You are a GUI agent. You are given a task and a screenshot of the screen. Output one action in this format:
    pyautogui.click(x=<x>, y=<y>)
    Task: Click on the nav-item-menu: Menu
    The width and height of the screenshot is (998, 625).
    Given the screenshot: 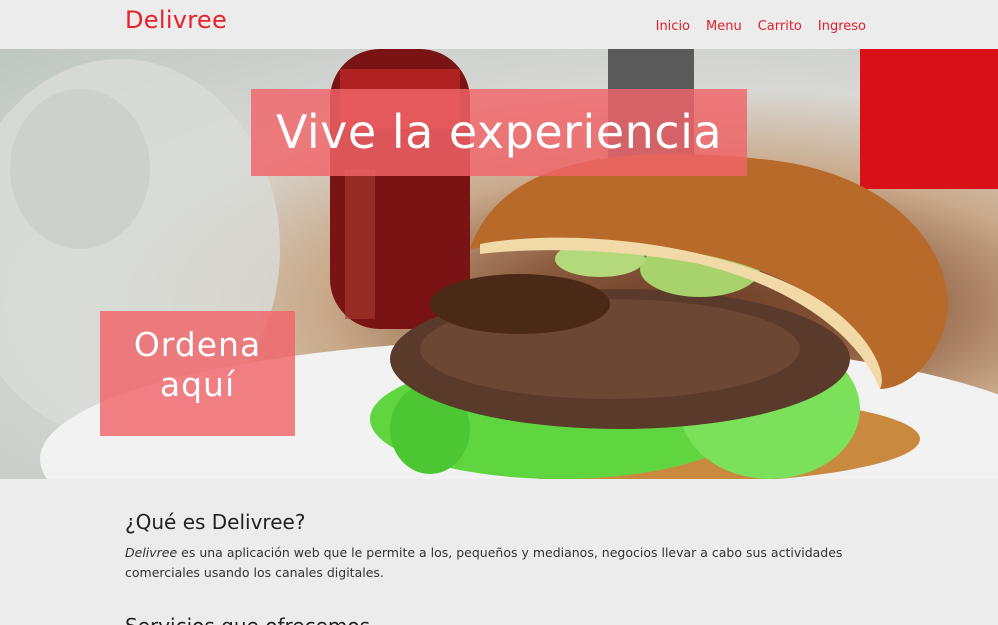 What is the action you would take?
    pyautogui.click(x=724, y=24)
    